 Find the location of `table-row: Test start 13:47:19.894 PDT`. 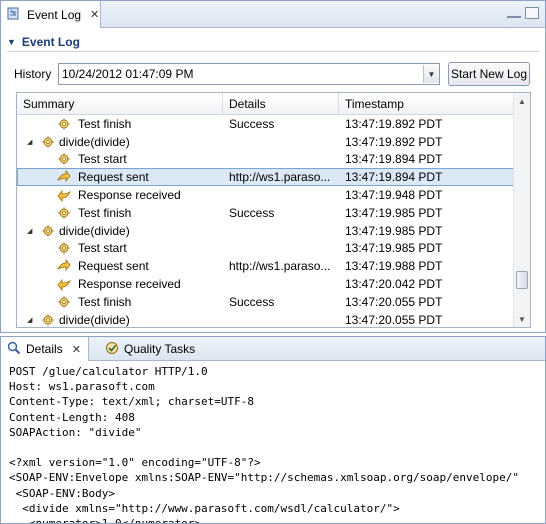

table-row: Test start 13:47:19.894 PDT is located at coordinates (265, 160).